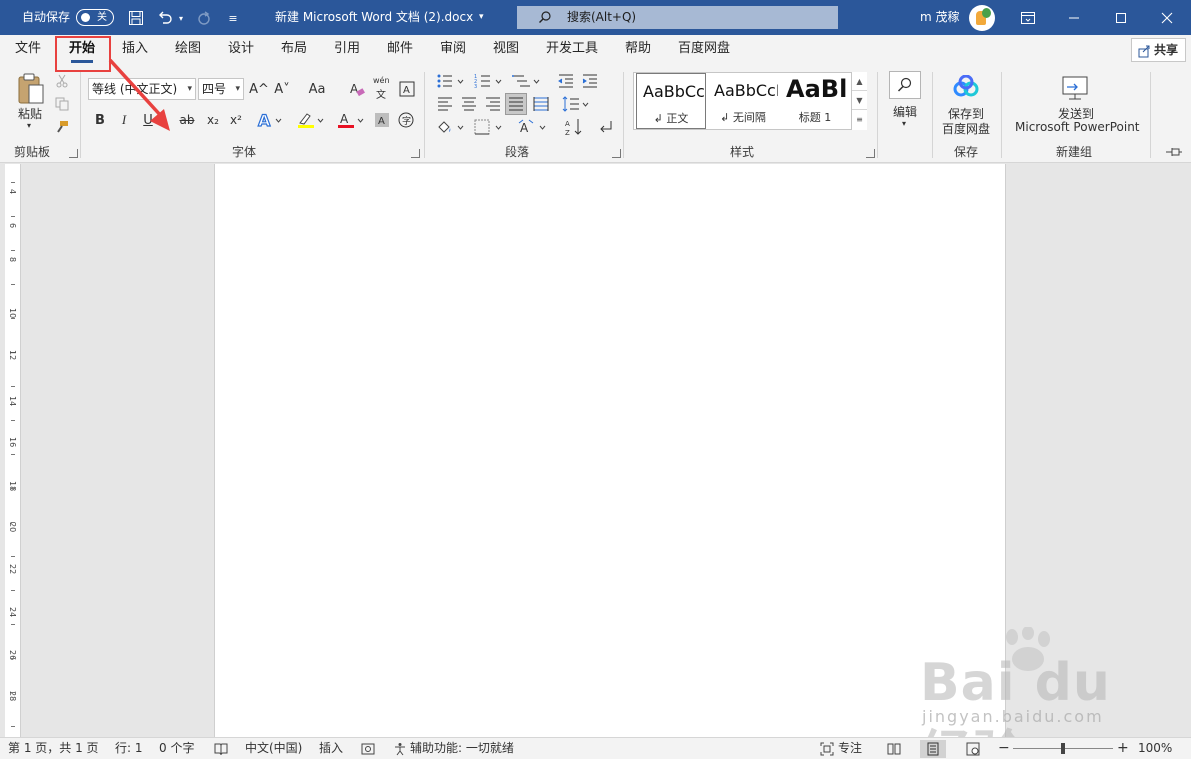 The width and height of the screenshot is (1191, 759). I want to click on paste-label: 粘贴, so click(30, 113).